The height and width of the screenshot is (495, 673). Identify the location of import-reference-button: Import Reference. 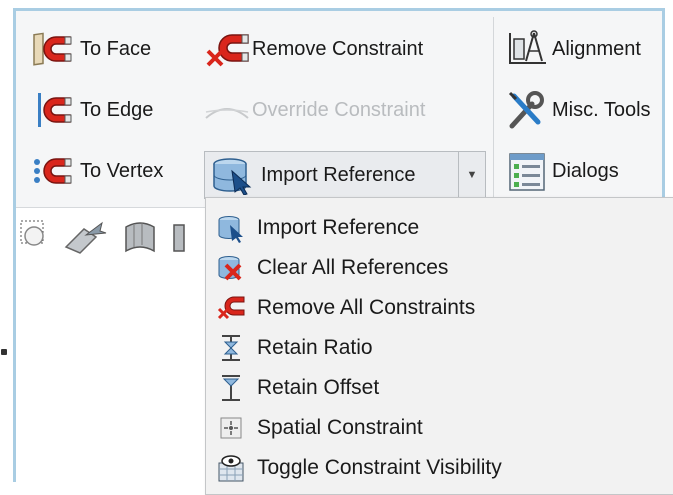
(331, 175).